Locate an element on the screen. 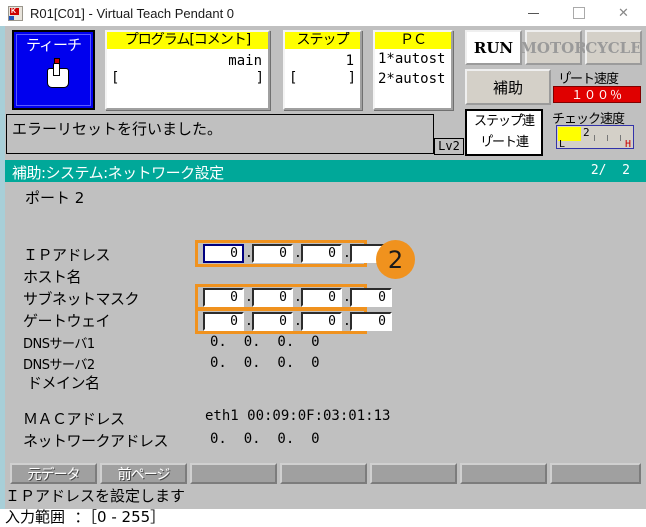 Image resolution: width=646 pixels, height=527 pixels. message-level-badge: Lv2 is located at coordinates (449, 146).